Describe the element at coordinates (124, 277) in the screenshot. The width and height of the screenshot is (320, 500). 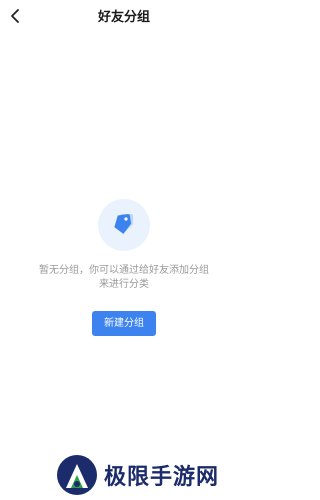
I see `empty-state-message: 暂无分组，你可以通过给好友添加分组来进行分类` at that location.